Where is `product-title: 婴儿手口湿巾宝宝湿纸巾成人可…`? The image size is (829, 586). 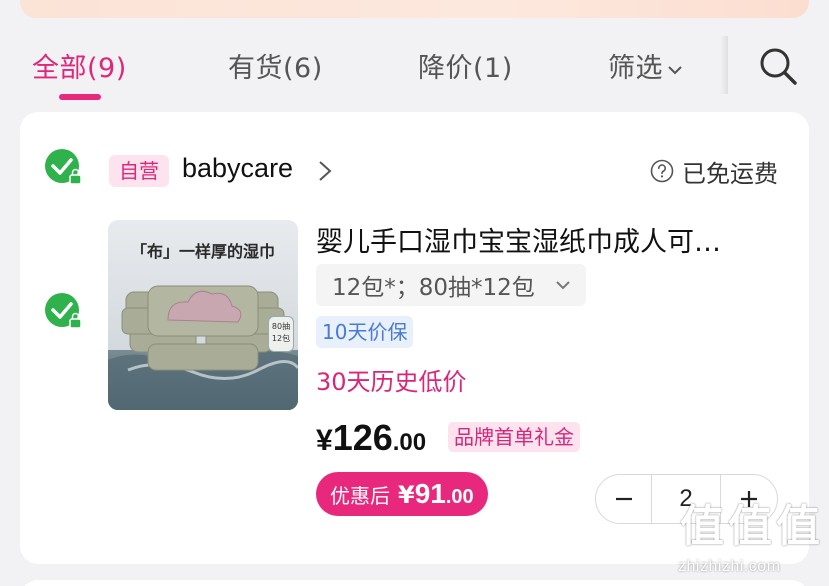
product-title: 婴儿手口湿巾宝宝湿纸巾成人可… is located at coordinates (546, 239).